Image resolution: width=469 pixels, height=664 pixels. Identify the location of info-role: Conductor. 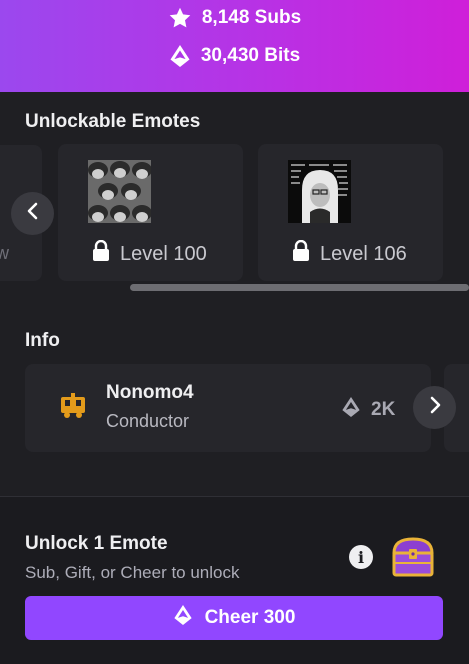
(148, 421).